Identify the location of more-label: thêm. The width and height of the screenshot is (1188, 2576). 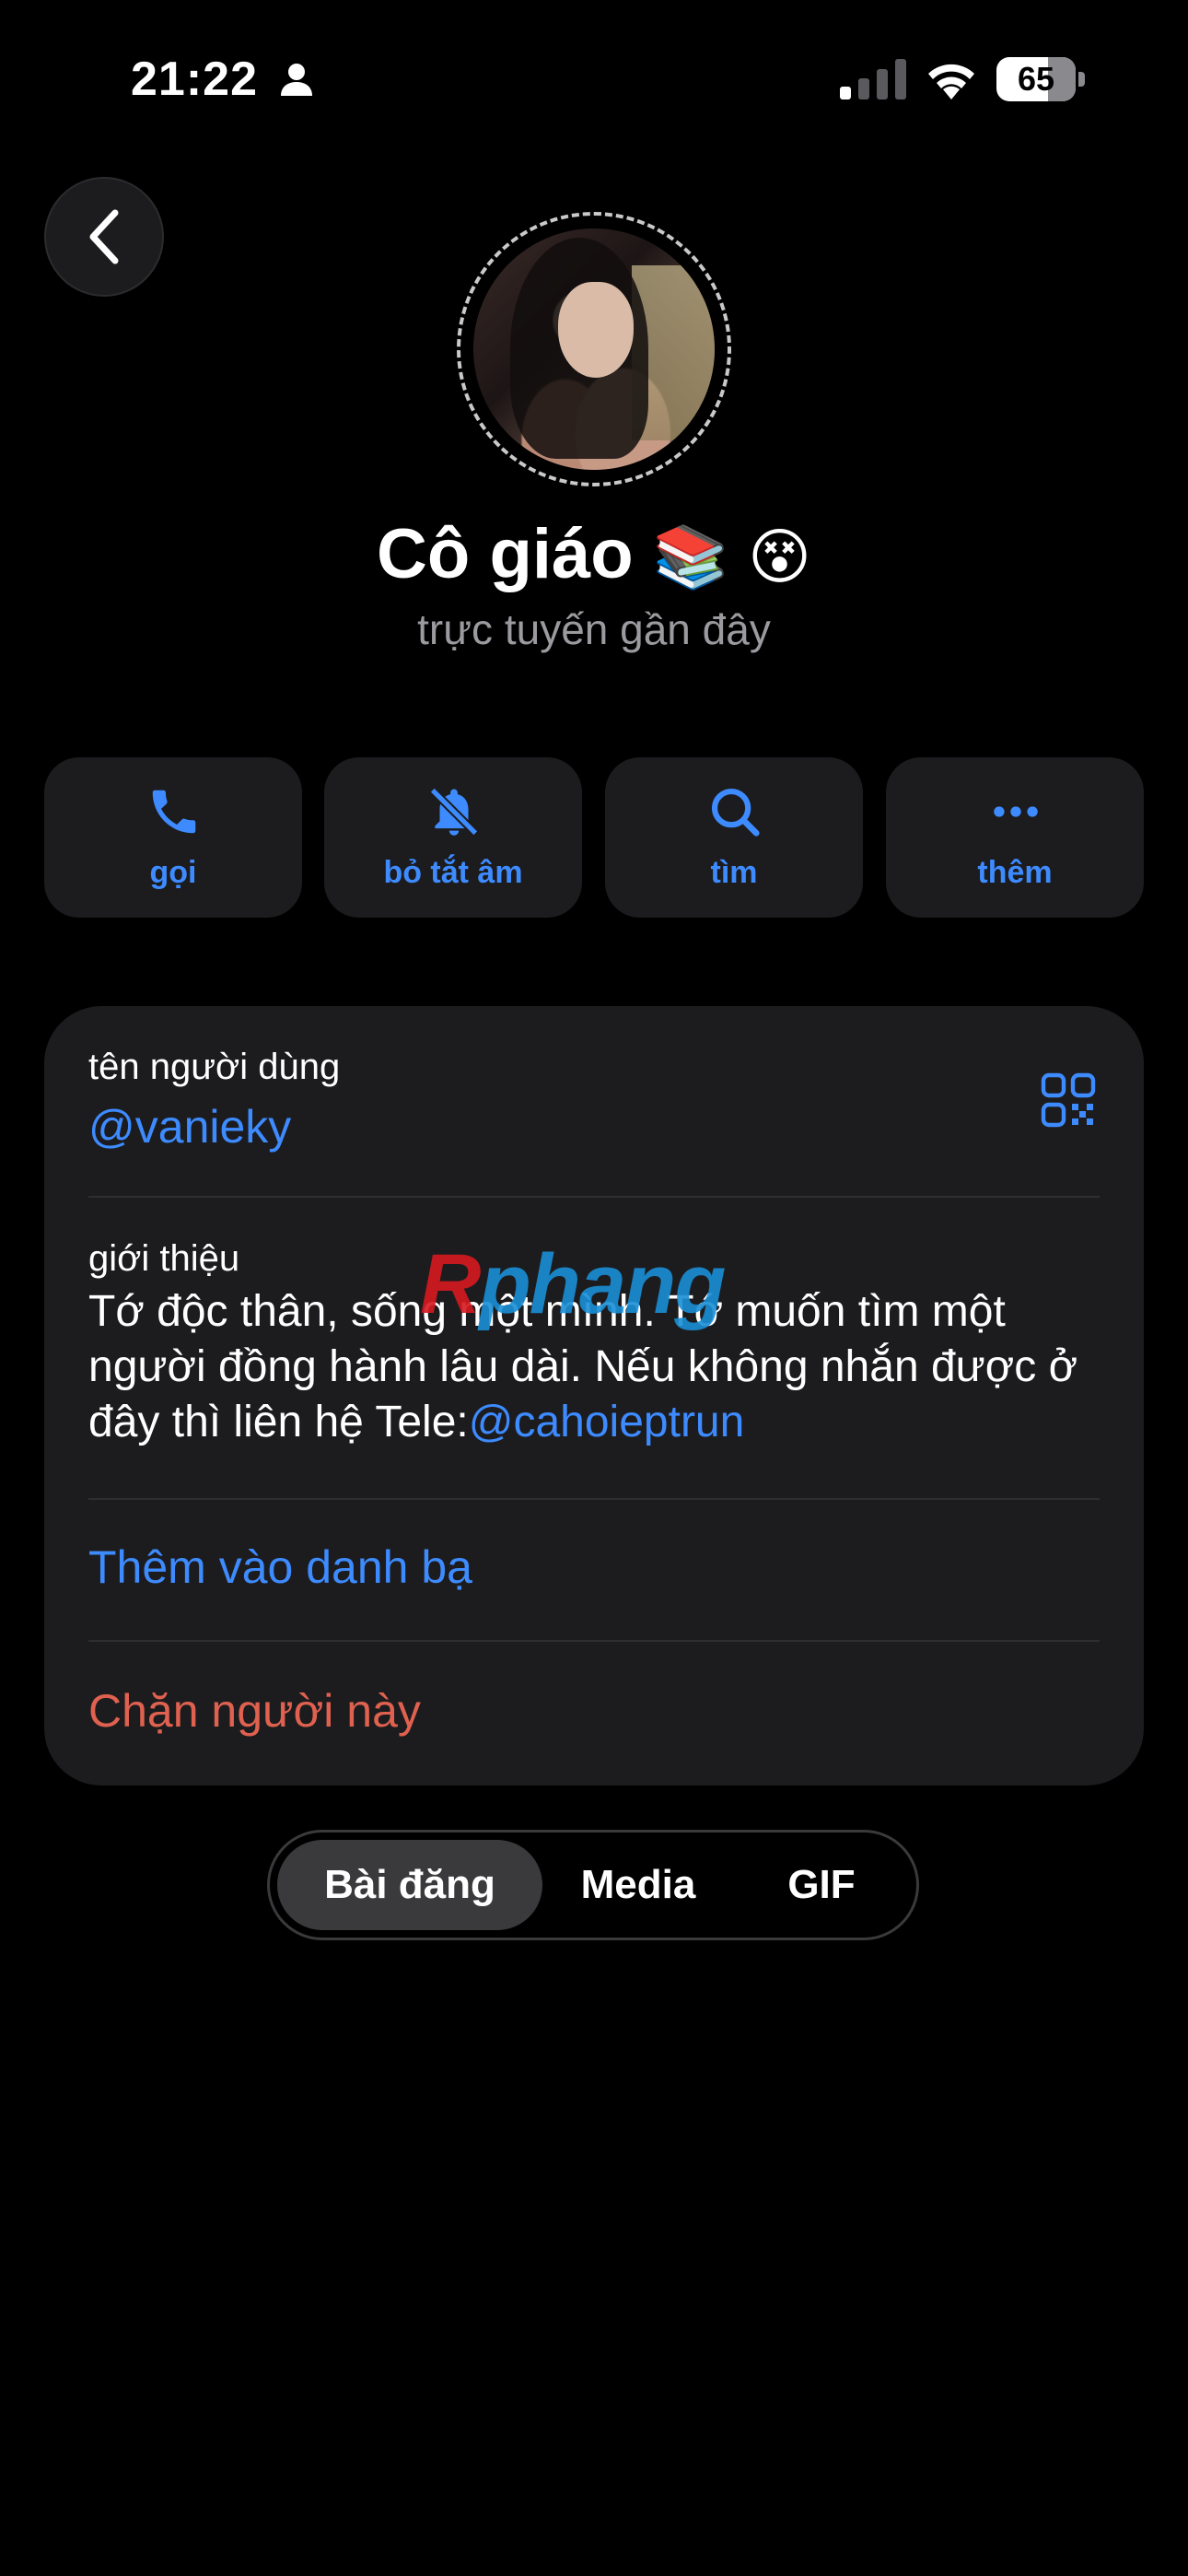
(1015, 872).